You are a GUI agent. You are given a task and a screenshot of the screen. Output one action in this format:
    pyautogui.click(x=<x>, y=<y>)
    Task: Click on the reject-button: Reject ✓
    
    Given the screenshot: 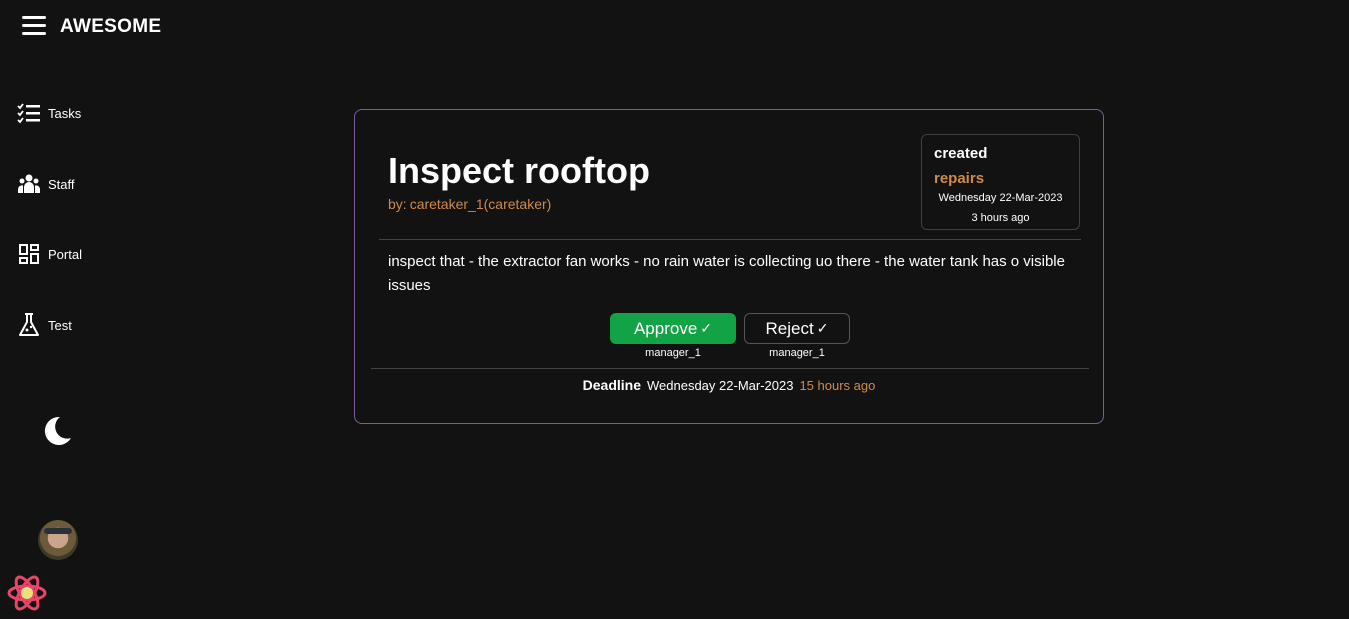 What is the action you would take?
    pyautogui.click(x=797, y=328)
    